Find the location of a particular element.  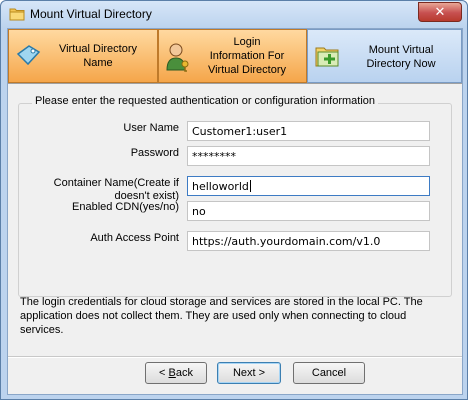

step-label-line: Mount Virtual is located at coordinates (401, 50).